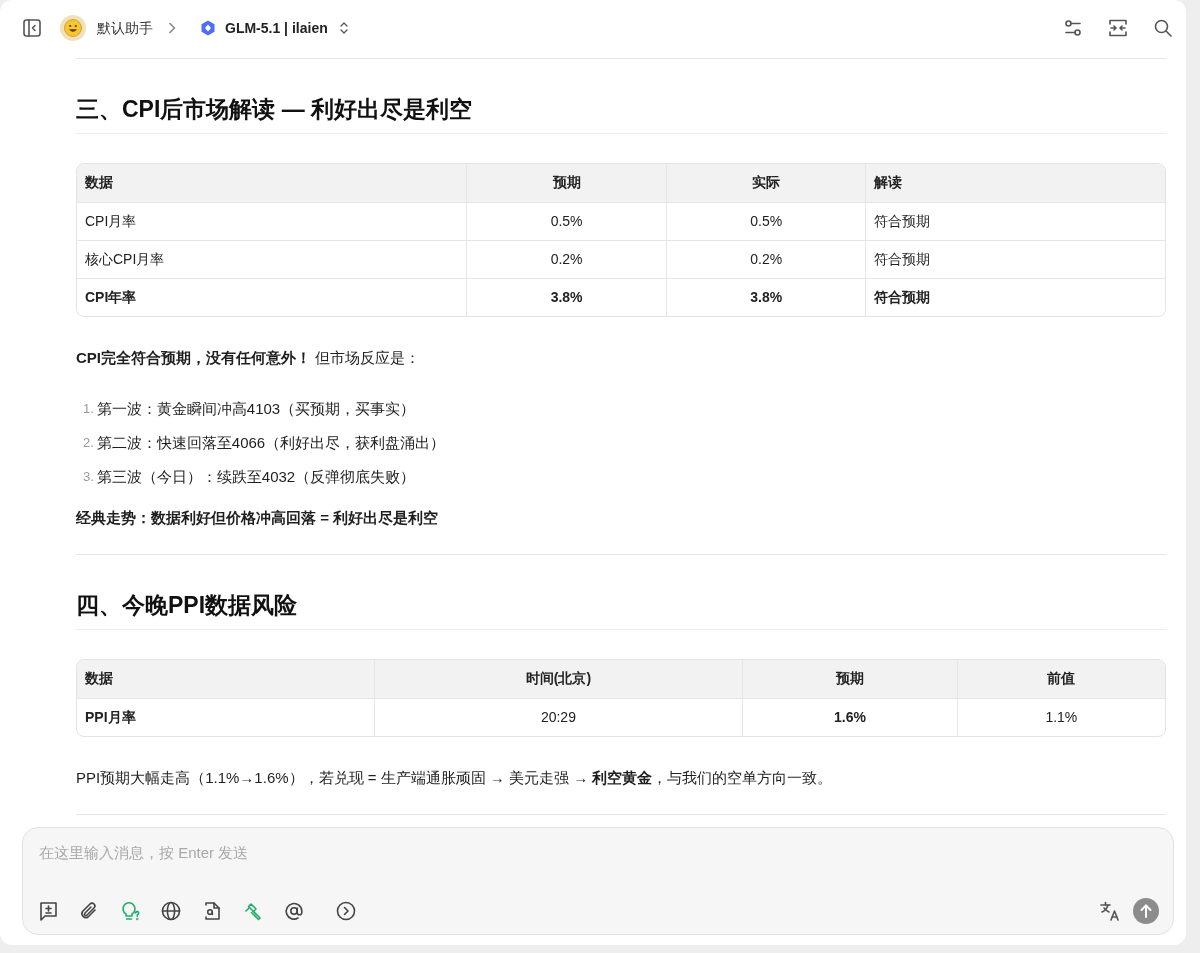 Image resolution: width=1200 pixels, height=953 pixels. I want to click on send-button, so click(1146, 911).